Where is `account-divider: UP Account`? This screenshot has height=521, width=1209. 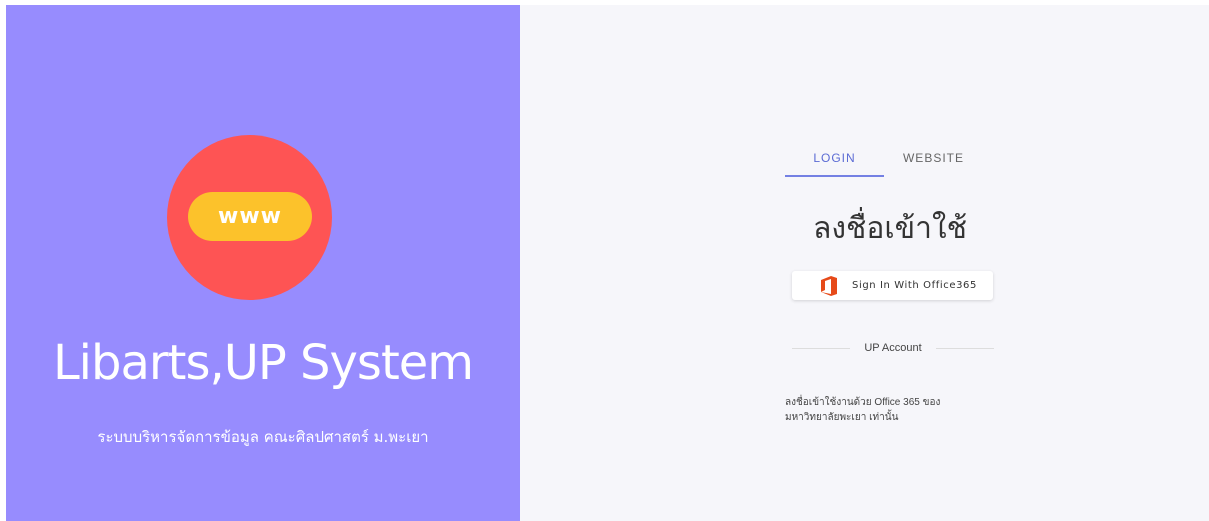
account-divider: UP Account is located at coordinates (893, 348).